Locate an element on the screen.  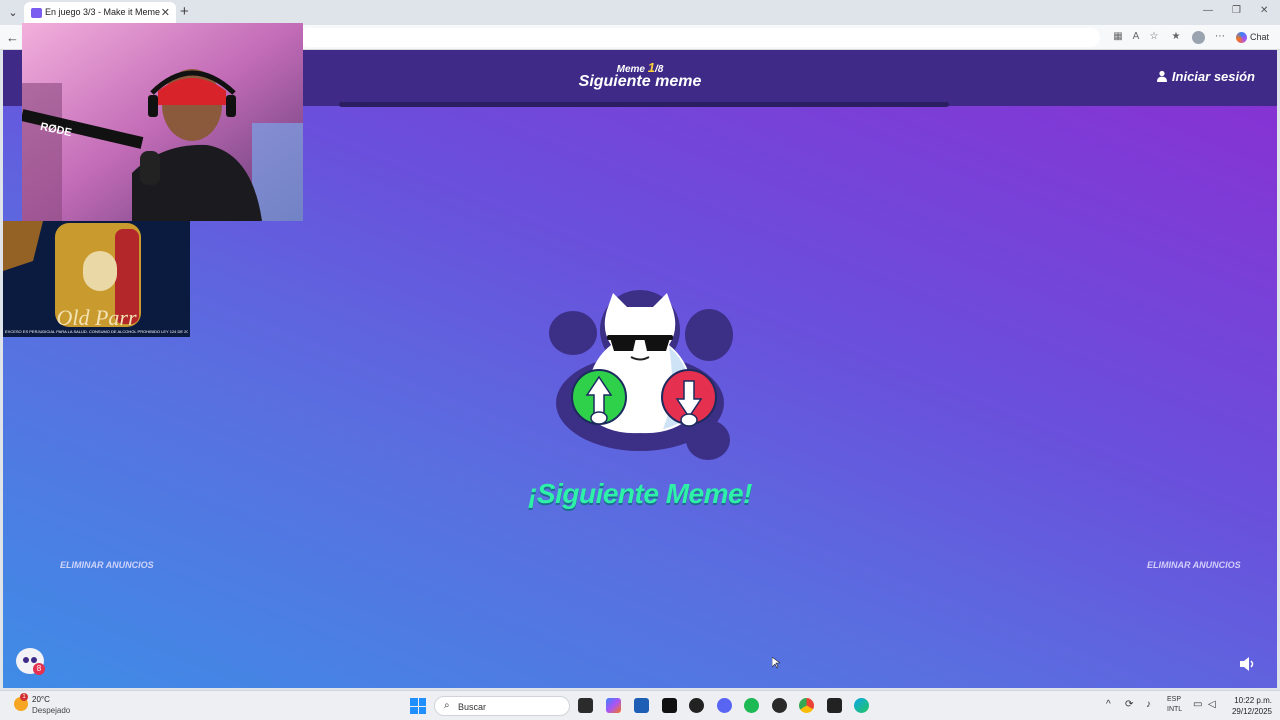
obs-icon is located at coordinates (779, 705).